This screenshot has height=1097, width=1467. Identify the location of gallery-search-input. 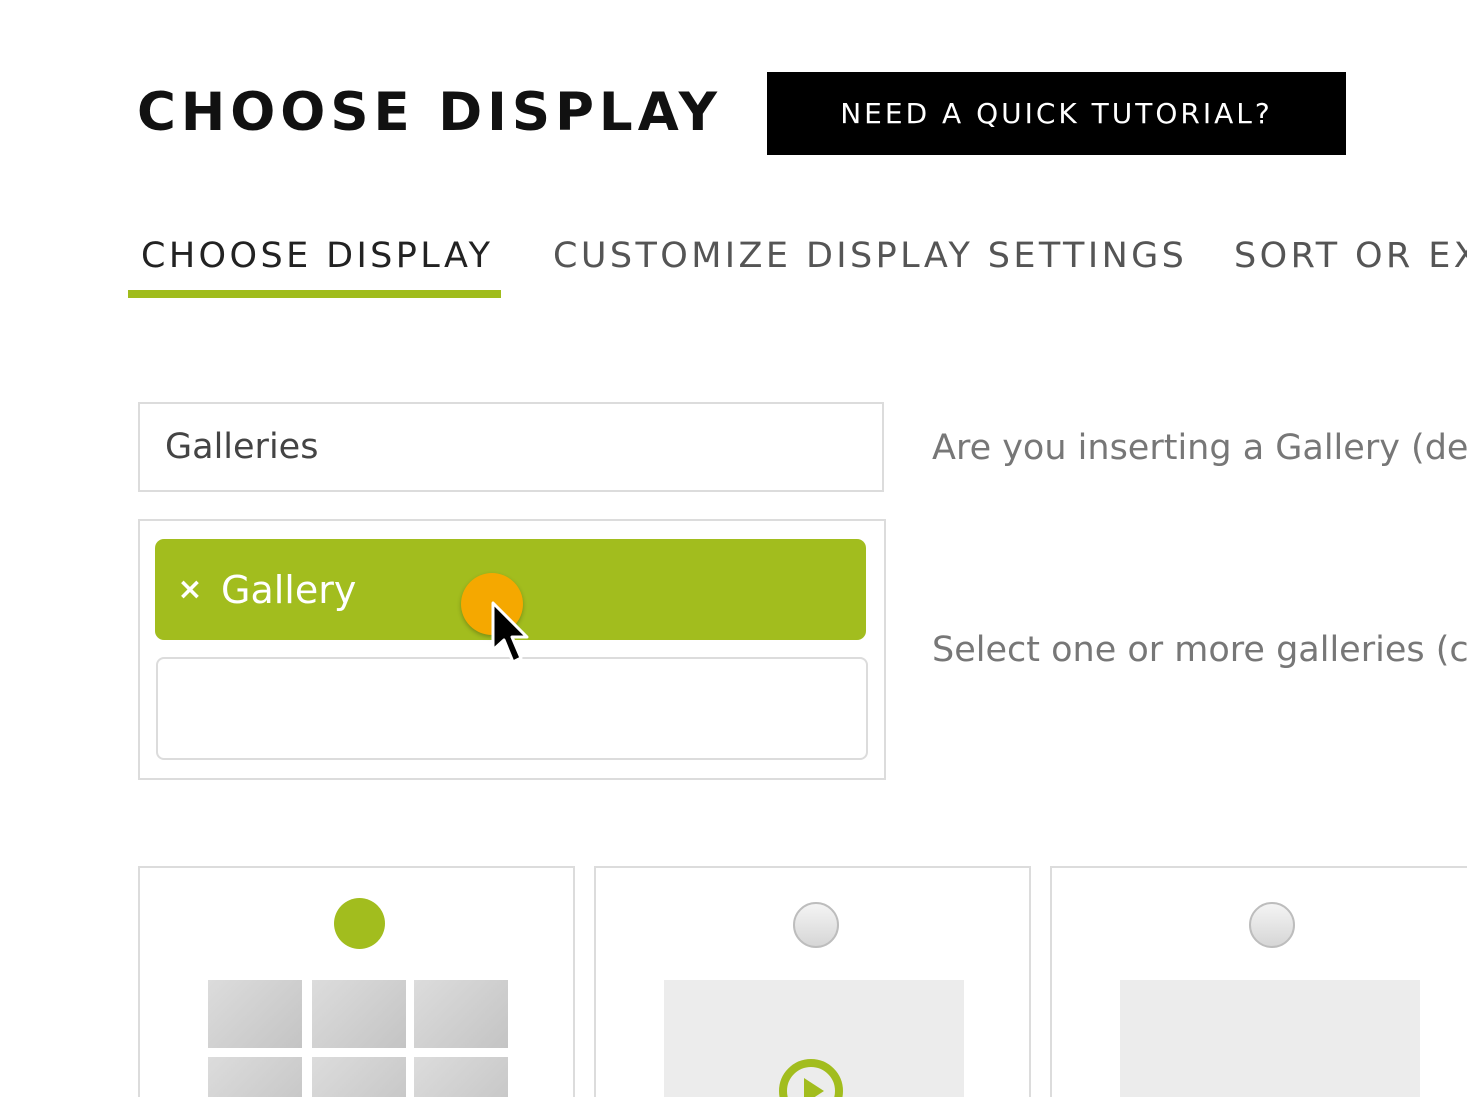
(512, 708).